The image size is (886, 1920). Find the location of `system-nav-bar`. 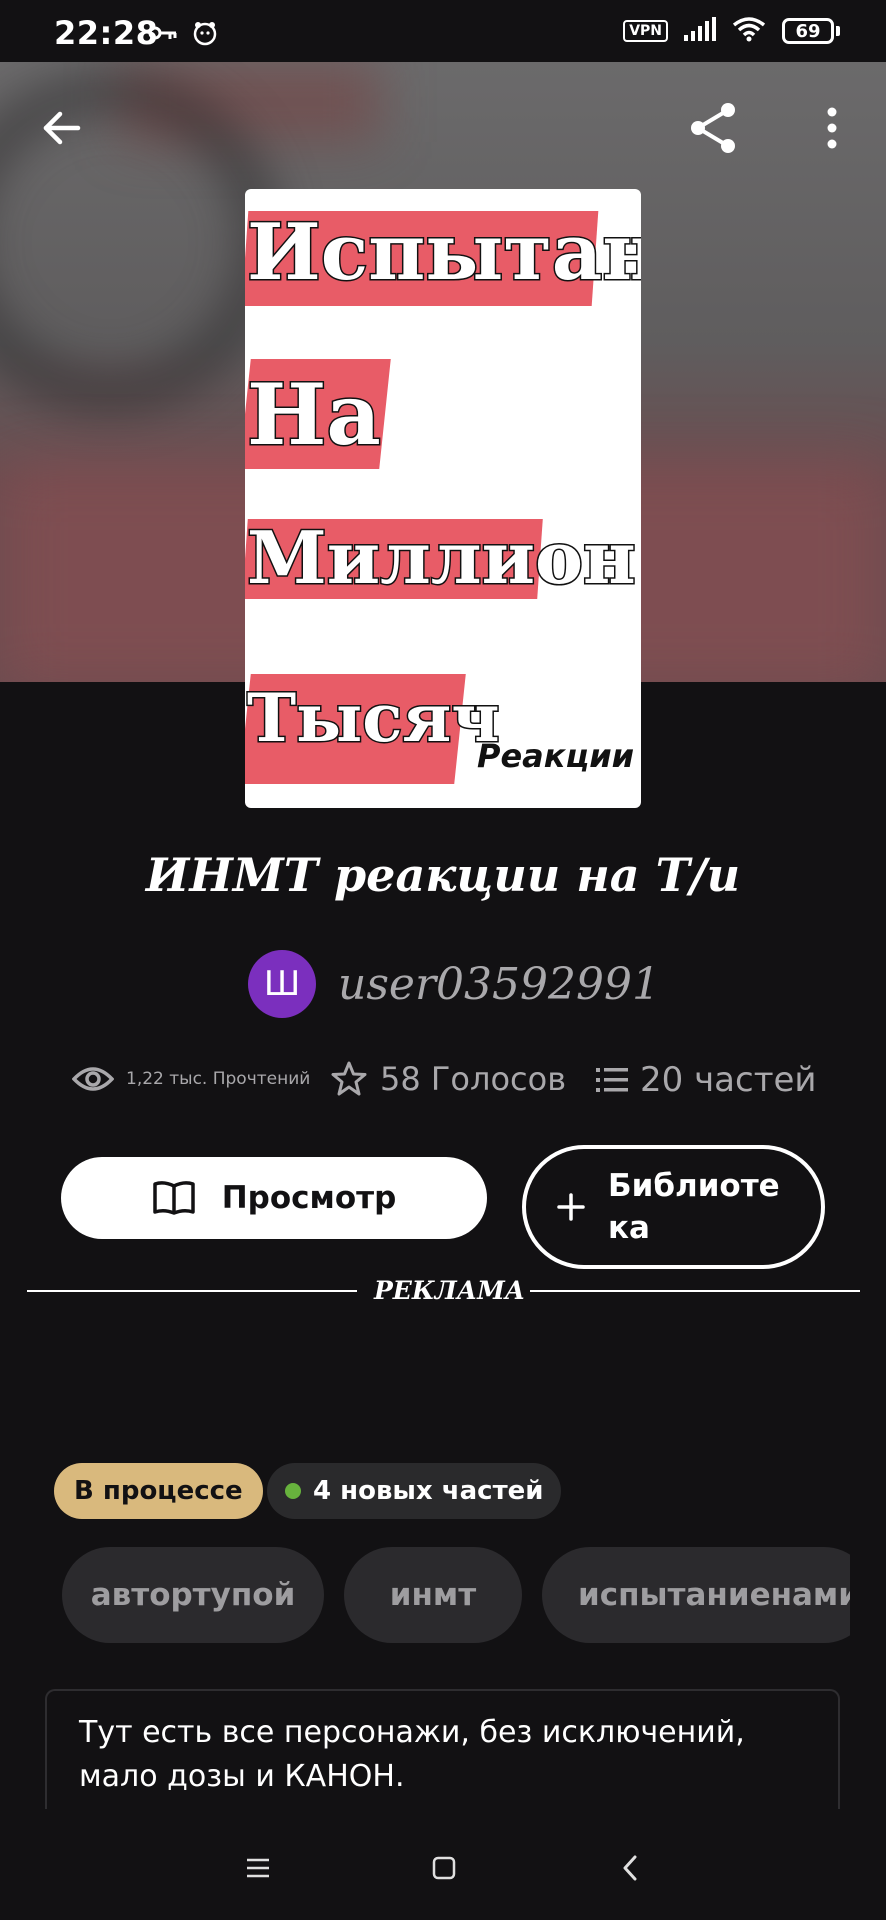

system-nav-bar is located at coordinates (443, 1866).